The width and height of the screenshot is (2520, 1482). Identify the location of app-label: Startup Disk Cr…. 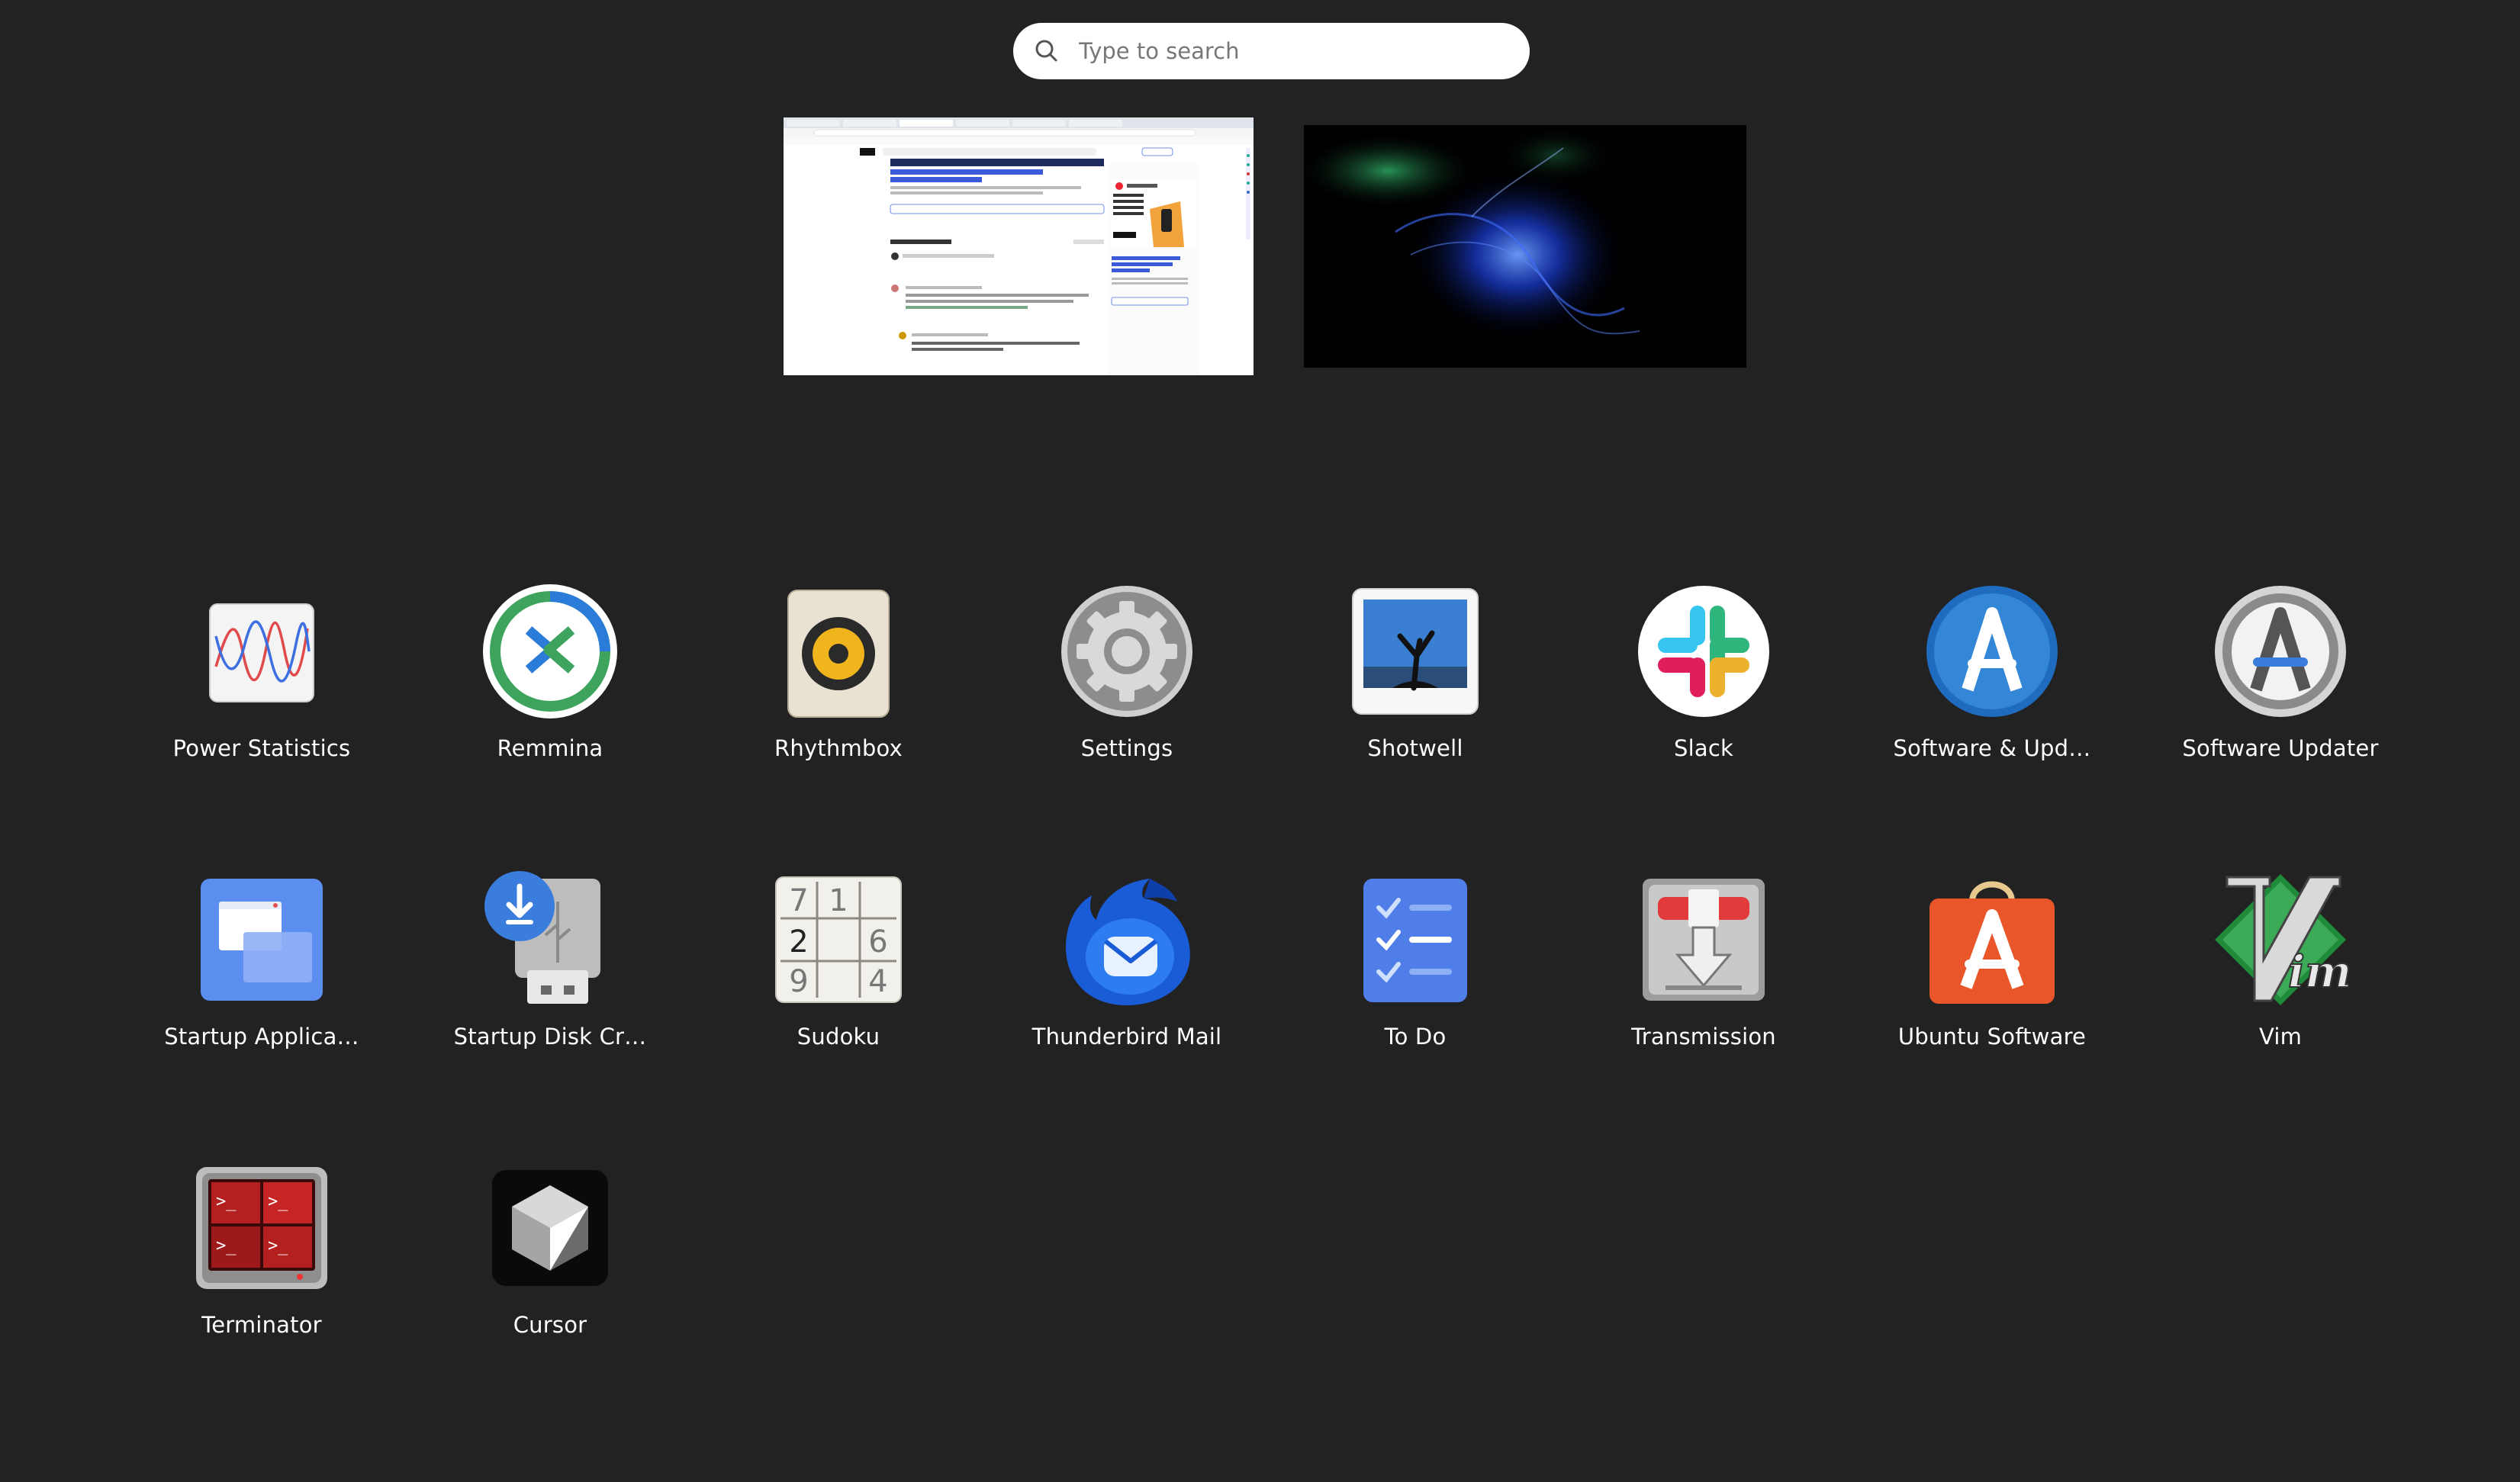
(550, 1037).